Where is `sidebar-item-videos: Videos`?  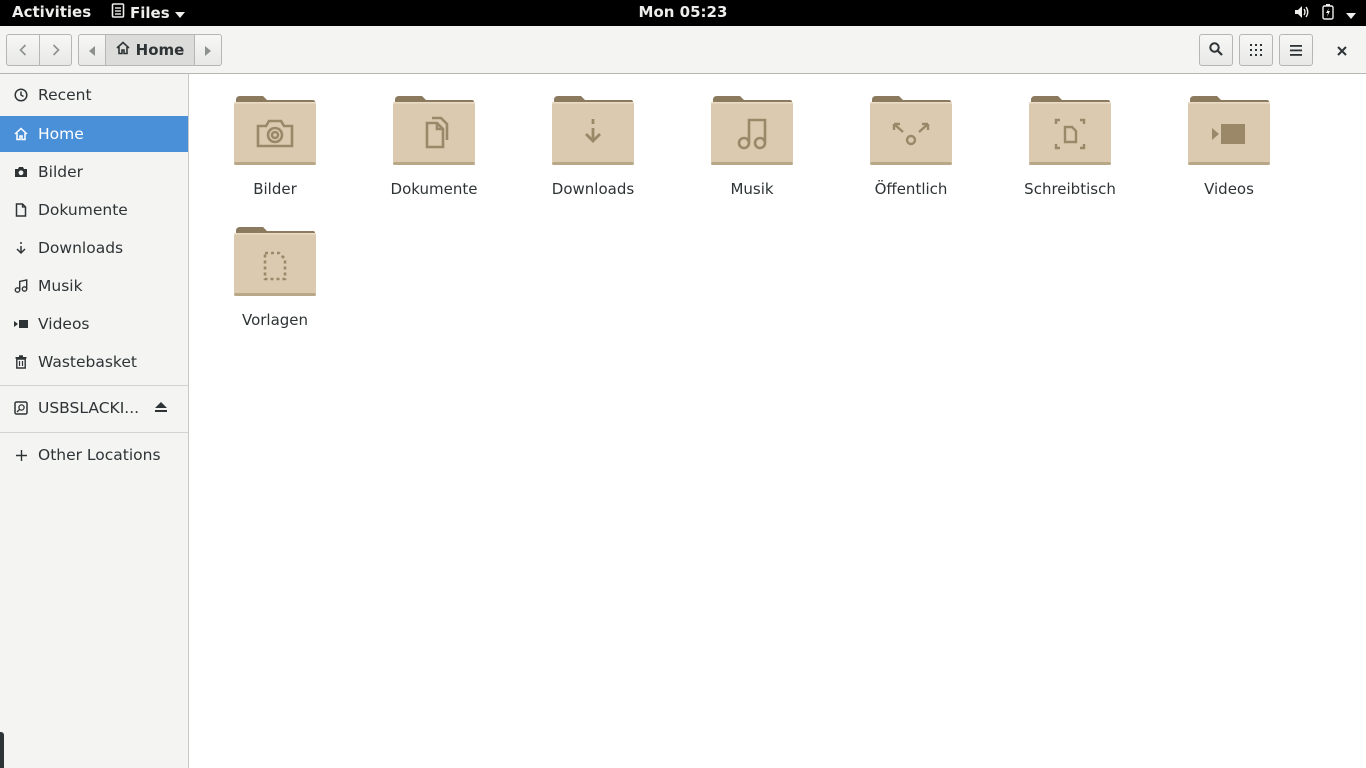 sidebar-item-videos: Videos is located at coordinates (94, 324).